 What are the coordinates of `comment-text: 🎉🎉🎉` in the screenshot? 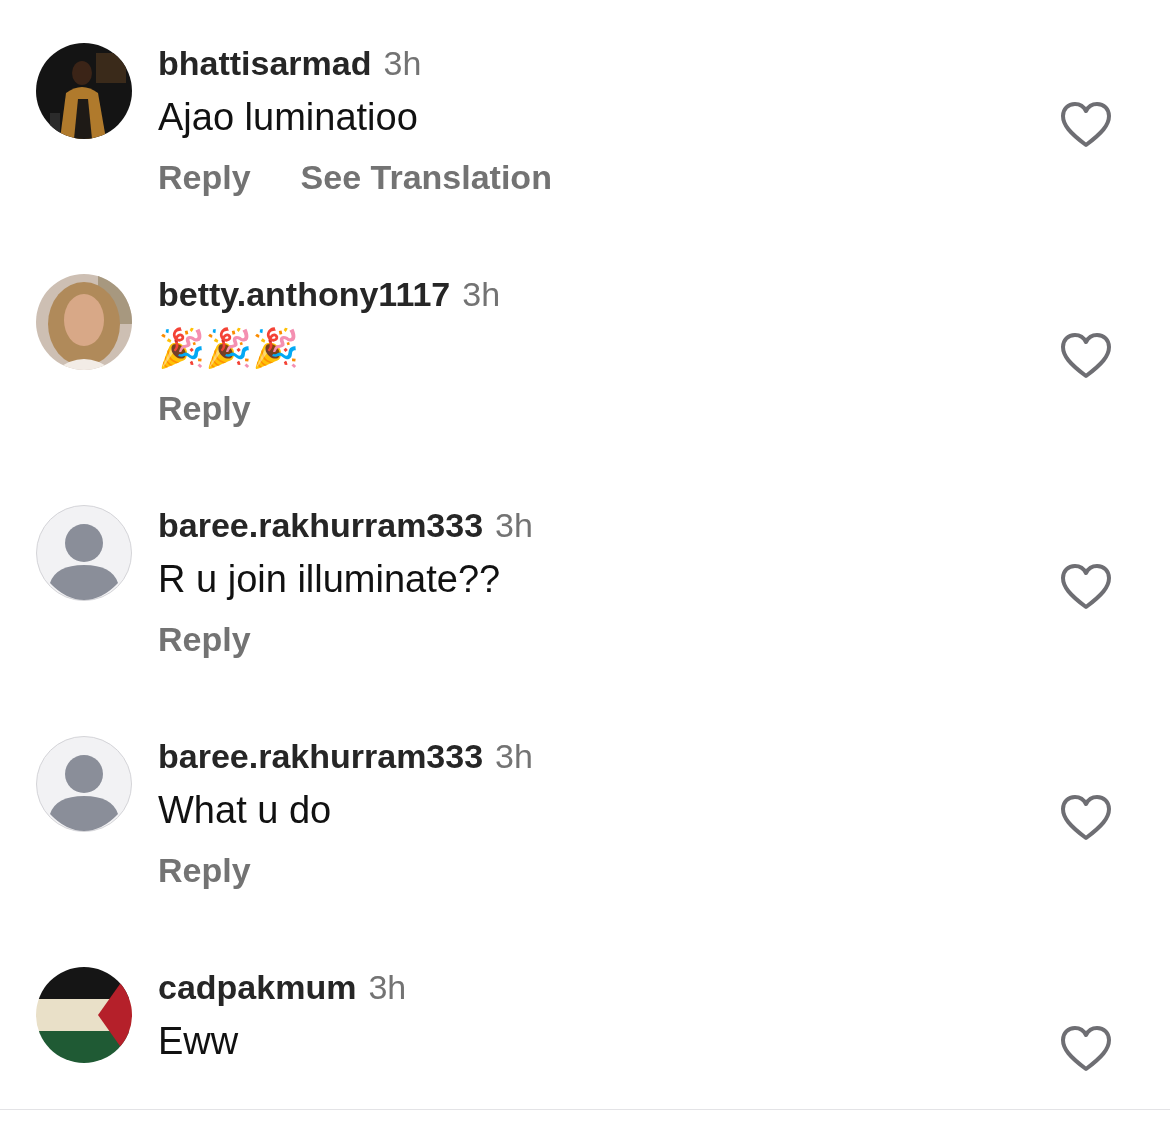 It's located at (228, 348).